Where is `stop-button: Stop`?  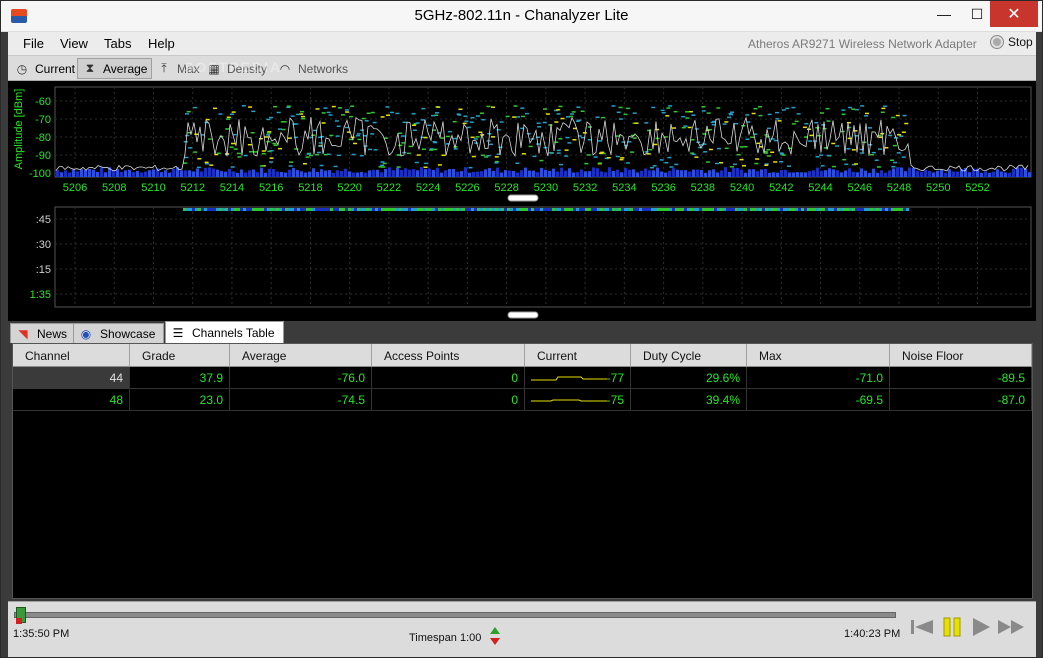 stop-button: Stop is located at coordinates (1012, 42).